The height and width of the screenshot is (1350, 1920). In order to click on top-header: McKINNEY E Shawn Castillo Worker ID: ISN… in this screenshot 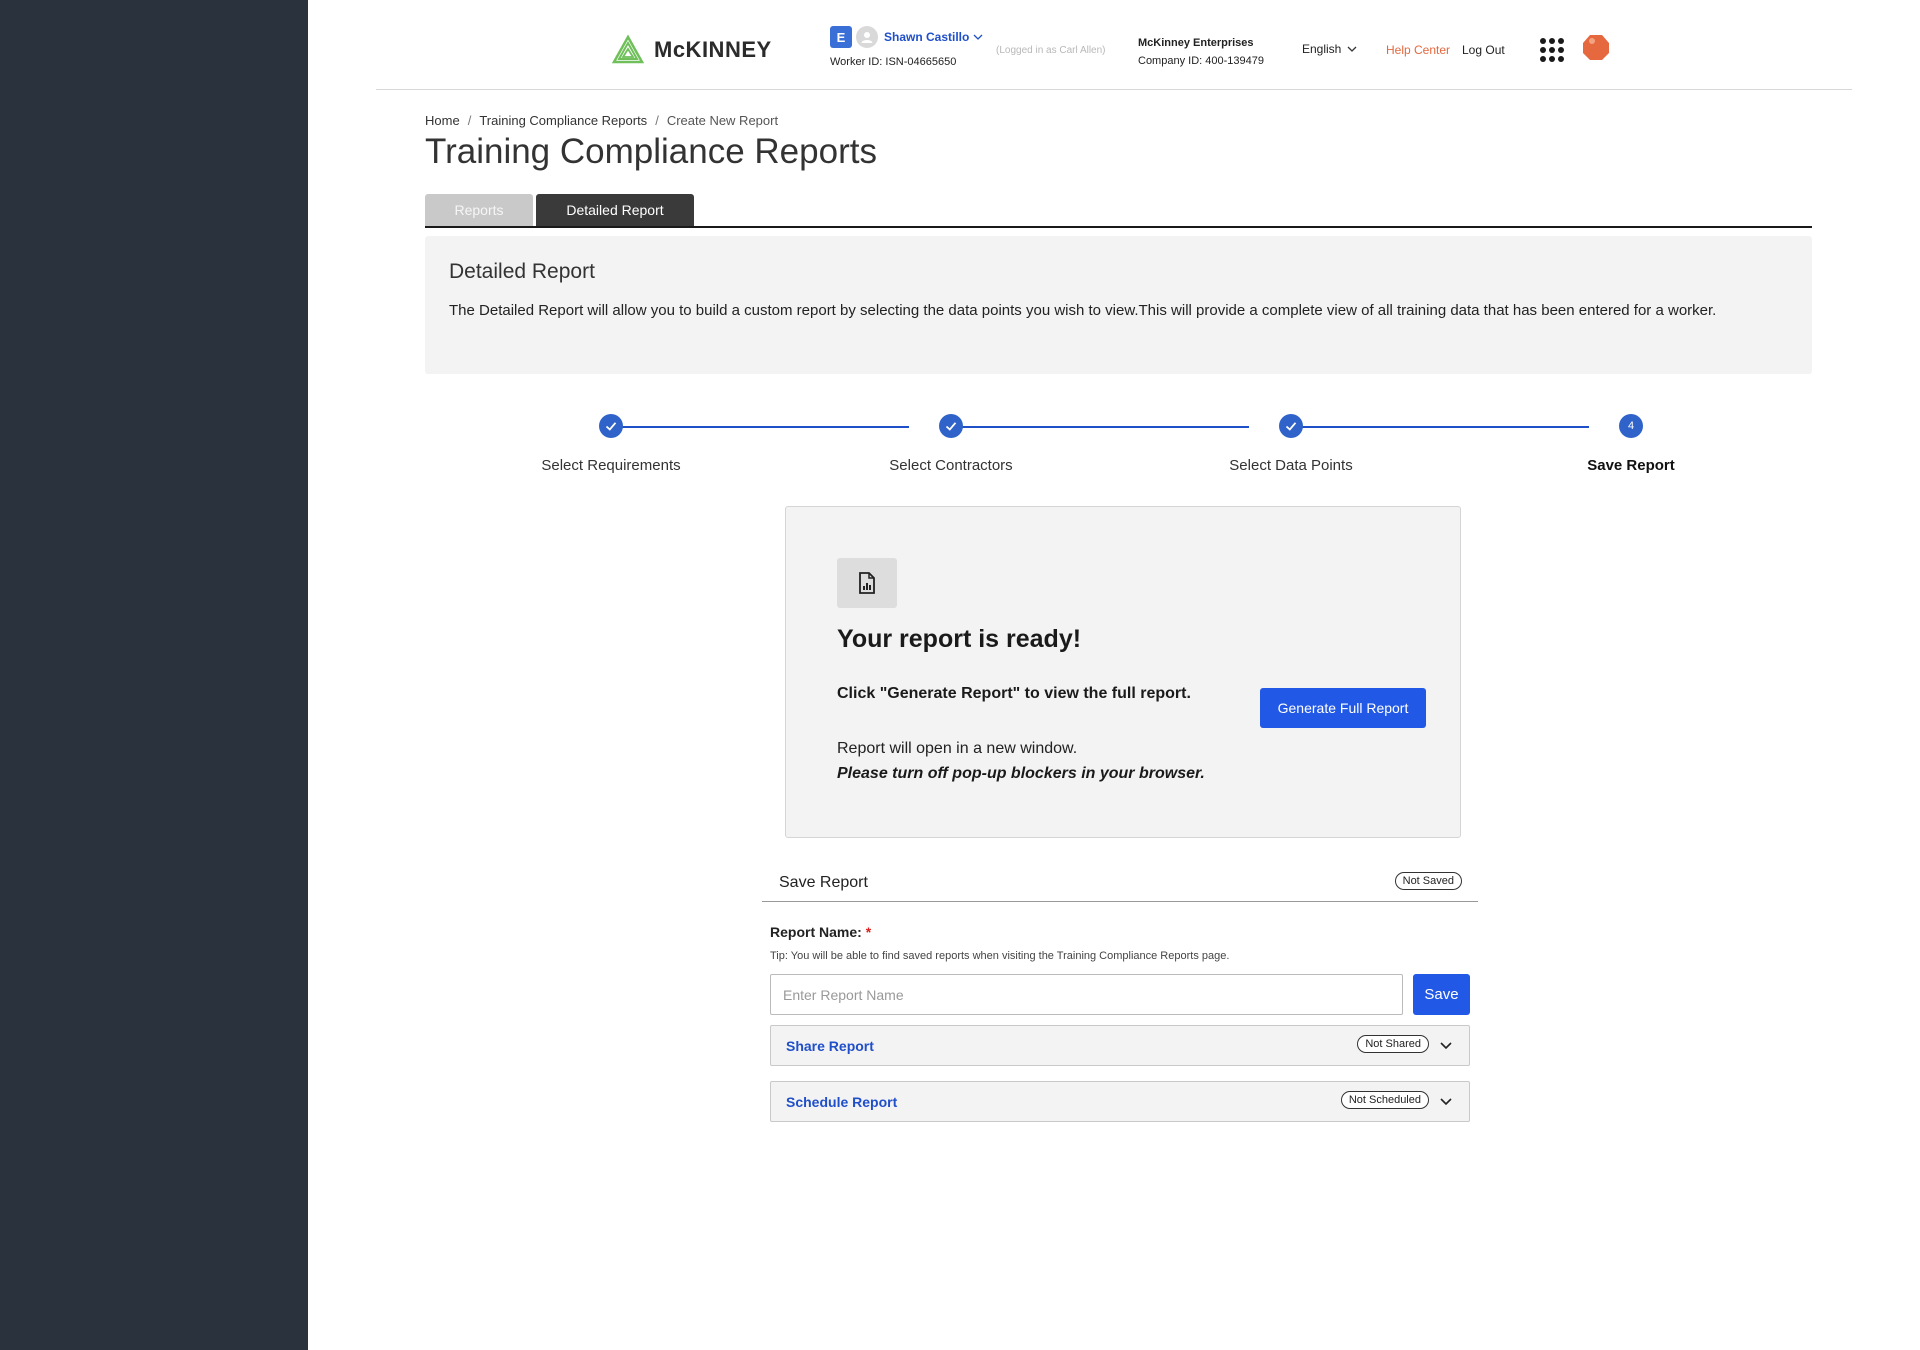, I will do `click(1114, 45)`.